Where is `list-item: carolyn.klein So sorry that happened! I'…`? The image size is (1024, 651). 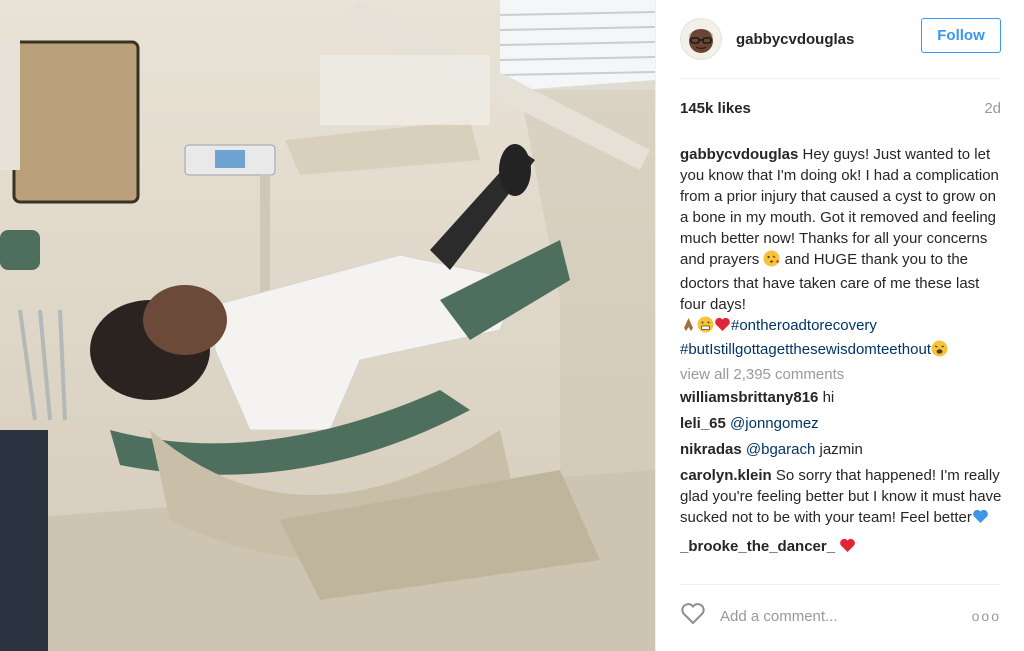
list-item: carolyn.klein So sorry that happened! I'… is located at coordinates (842, 498).